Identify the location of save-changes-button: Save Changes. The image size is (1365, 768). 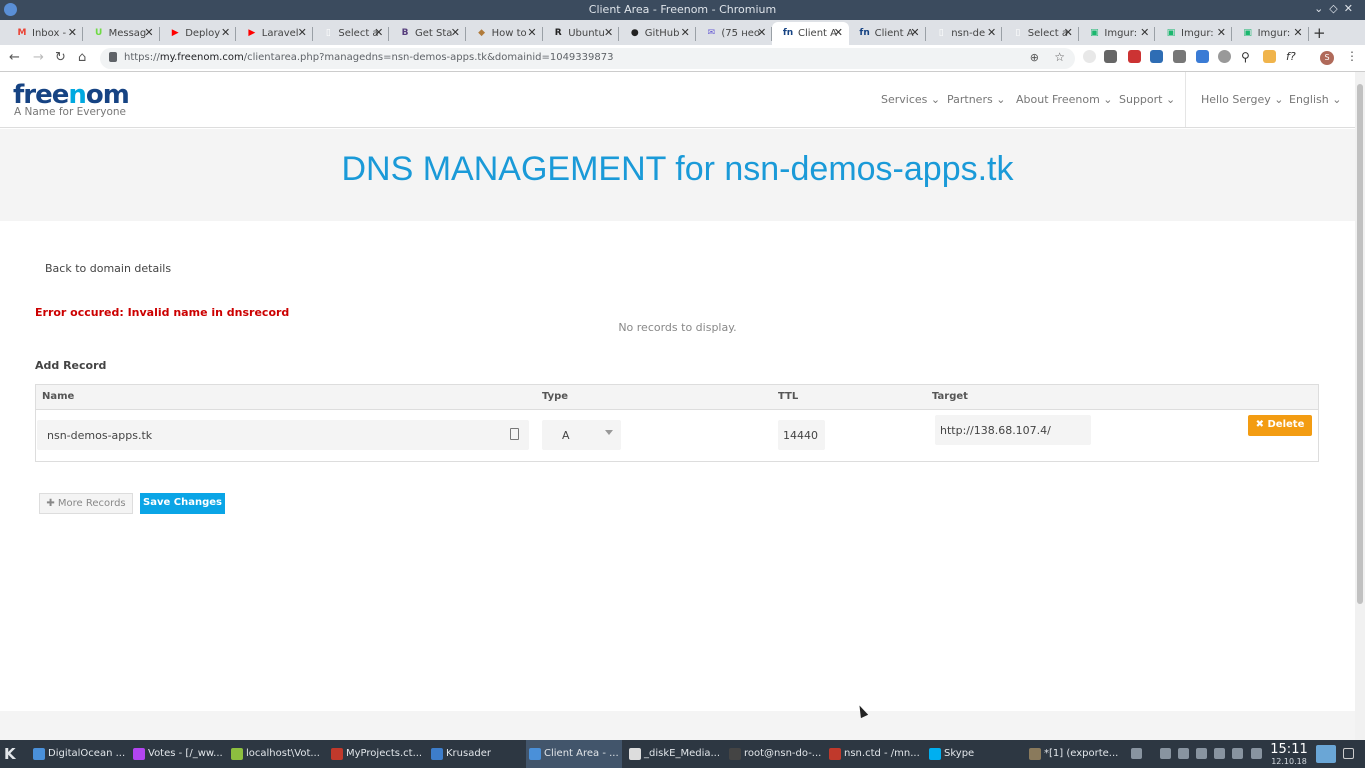
(182, 503).